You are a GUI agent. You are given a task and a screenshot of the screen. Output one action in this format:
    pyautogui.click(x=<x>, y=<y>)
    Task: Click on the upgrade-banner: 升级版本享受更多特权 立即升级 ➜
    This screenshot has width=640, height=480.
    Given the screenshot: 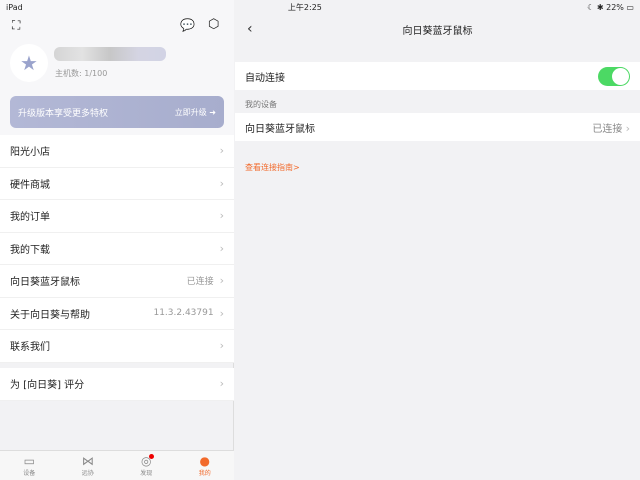 What is the action you would take?
    pyautogui.click(x=117, y=112)
    